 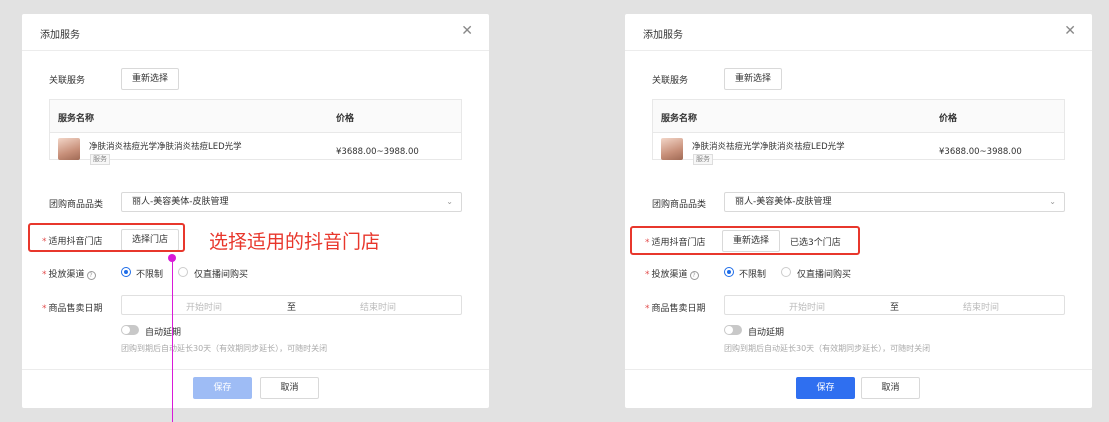 What do you see at coordinates (172, 340) in the screenshot?
I see `pin-line` at bounding box center [172, 340].